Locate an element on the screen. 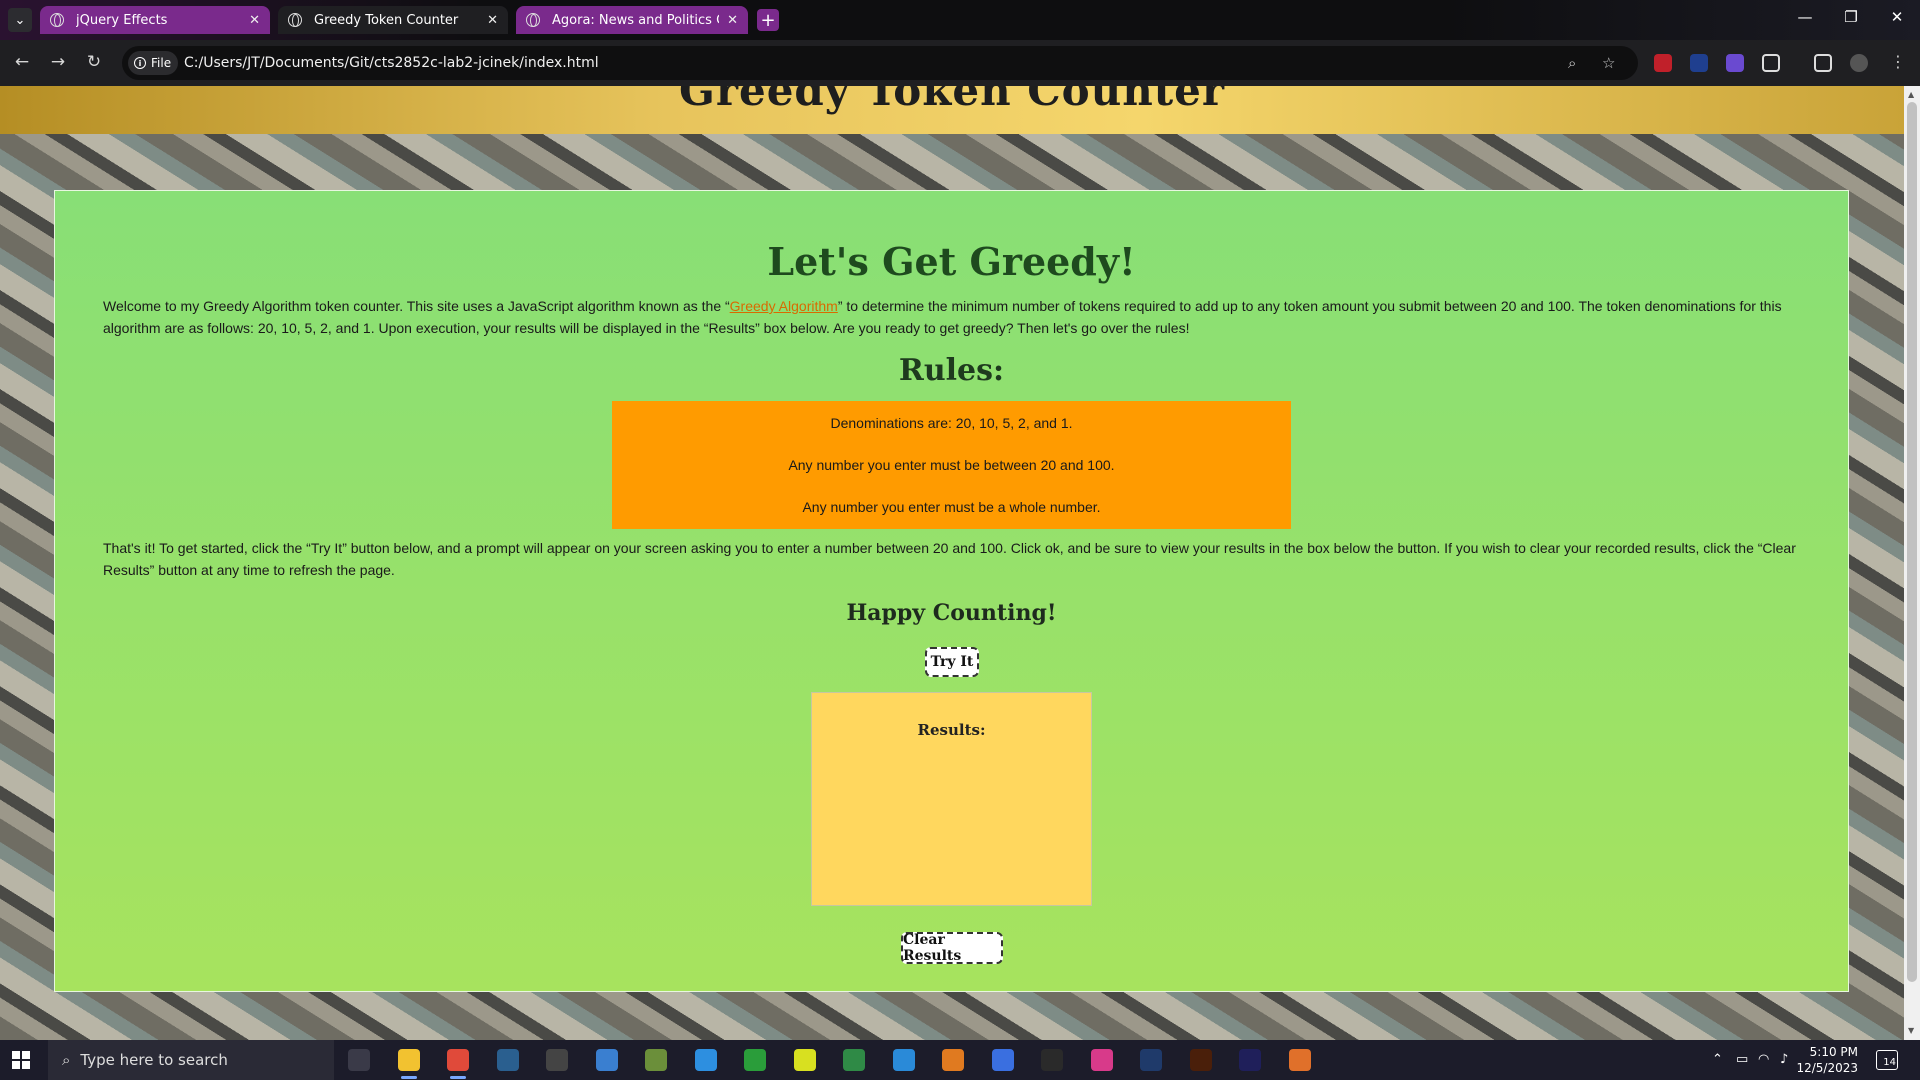  back-button: ← is located at coordinates (22, 62).